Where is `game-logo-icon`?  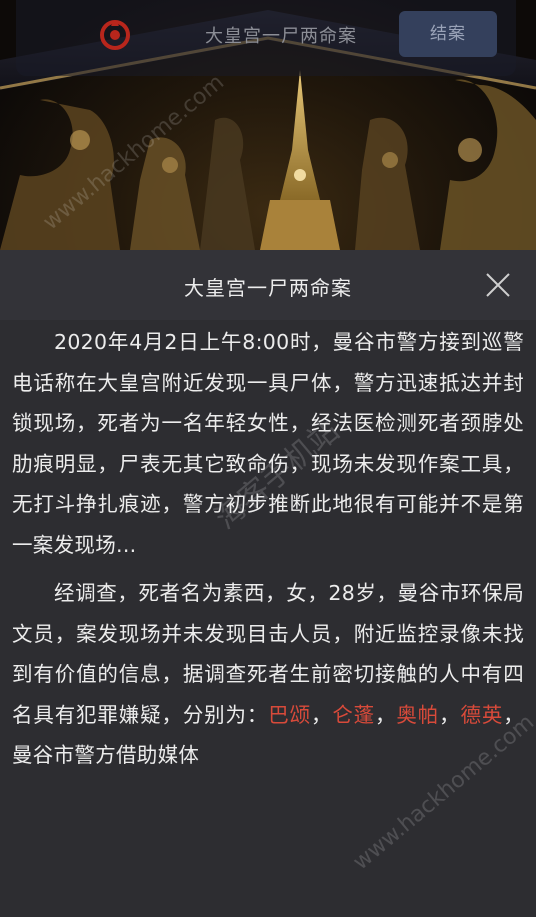 game-logo-icon is located at coordinates (115, 35).